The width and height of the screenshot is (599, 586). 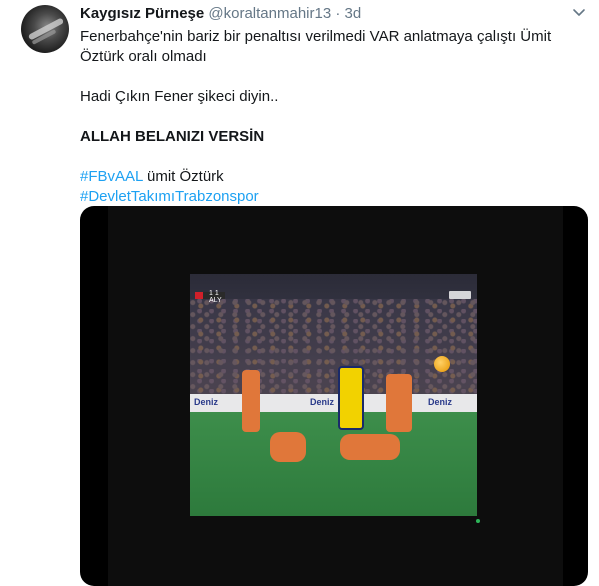 What do you see at coordinates (330, 177) in the screenshot?
I see `hashtag-line-1: #FBvAAL ümit Öztürk` at bounding box center [330, 177].